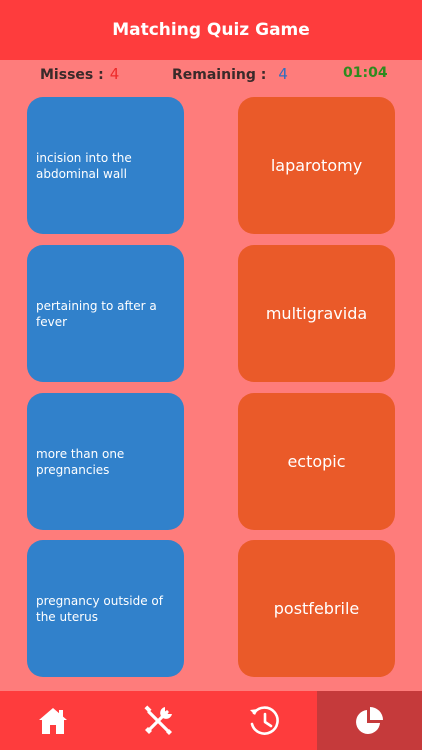  I want to click on tools-icon, so click(158, 719).